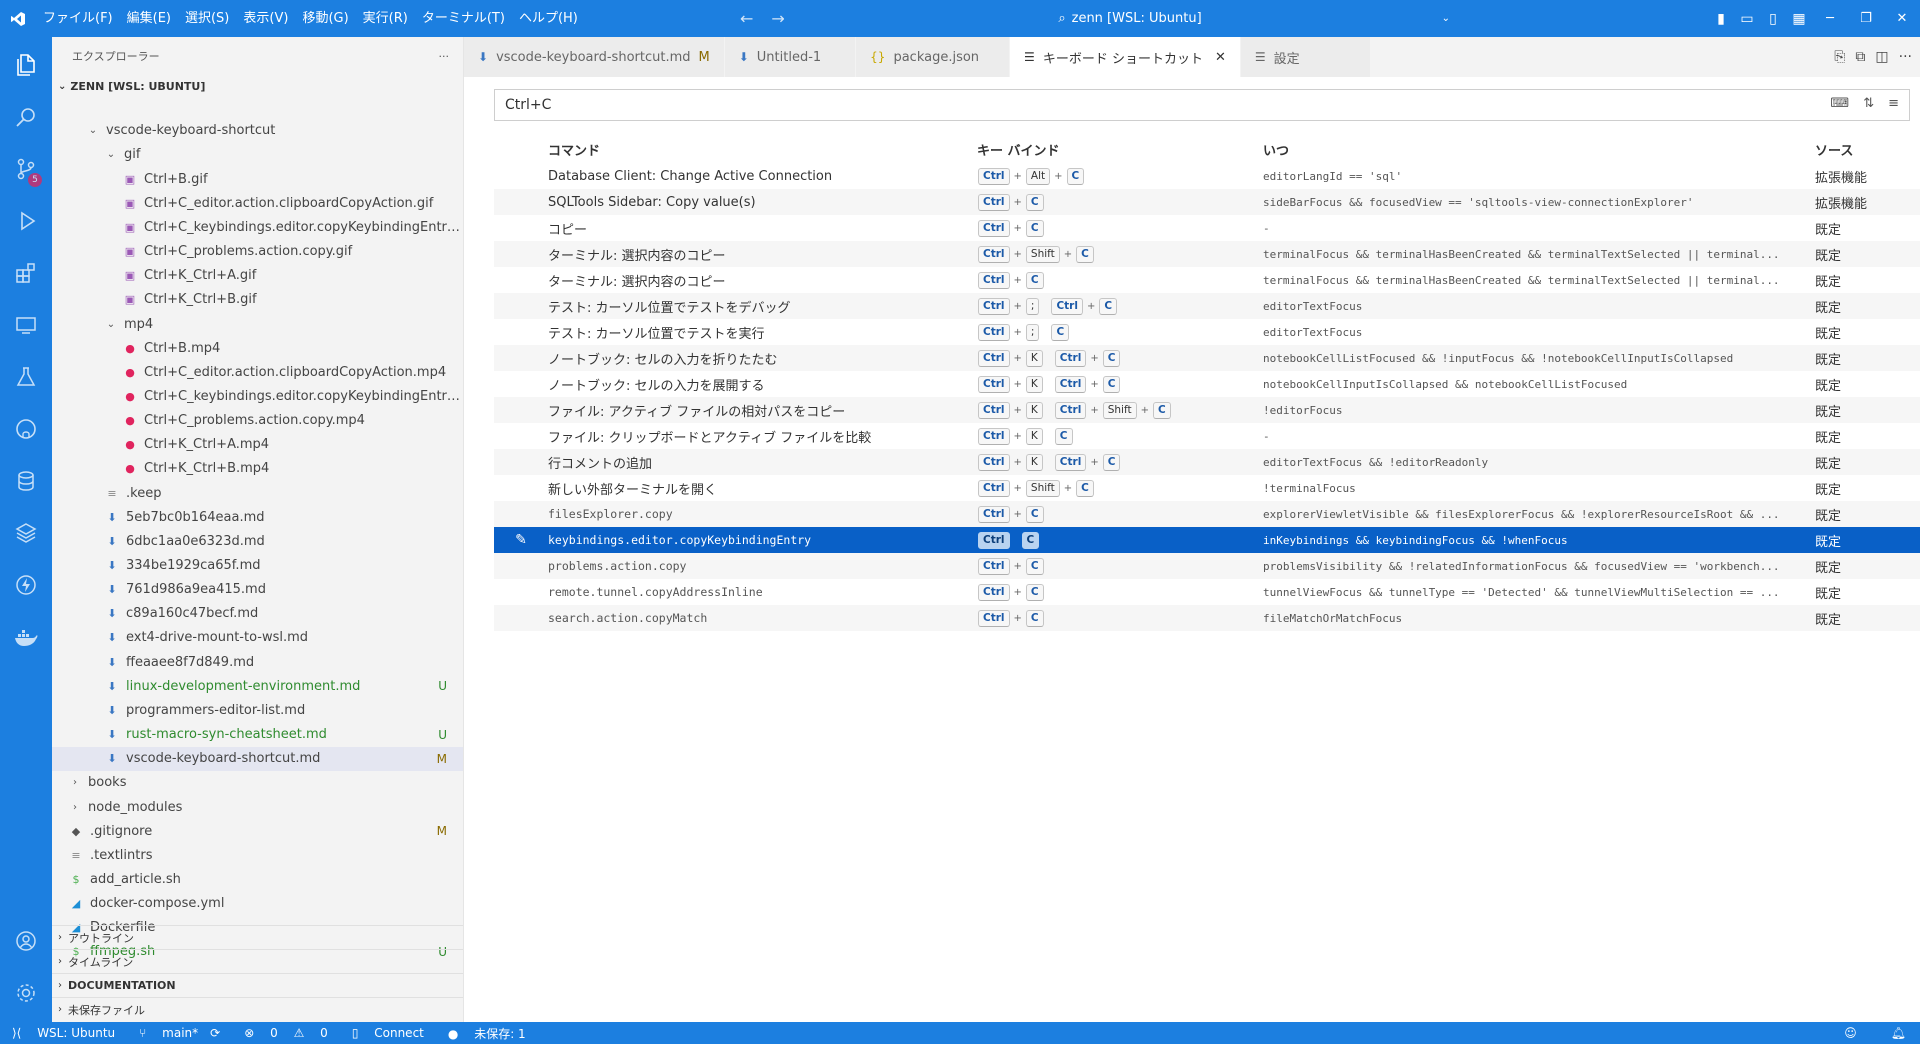 This screenshot has height=1044, width=1920. I want to click on sync-icon: ⟳, so click(215, 1033).